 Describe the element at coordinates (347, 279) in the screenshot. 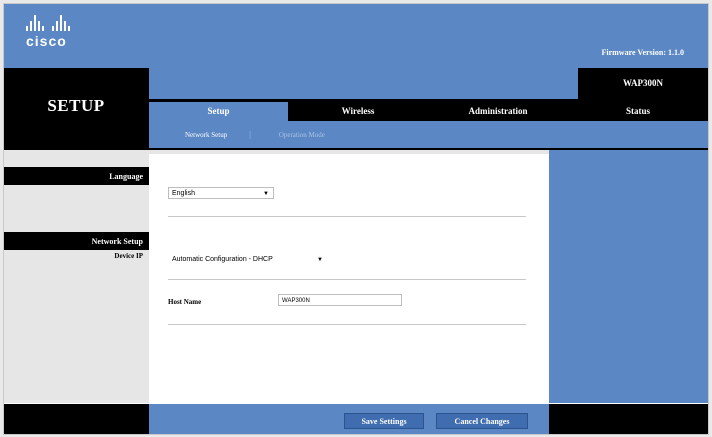

I see `divider-ip` at that location.